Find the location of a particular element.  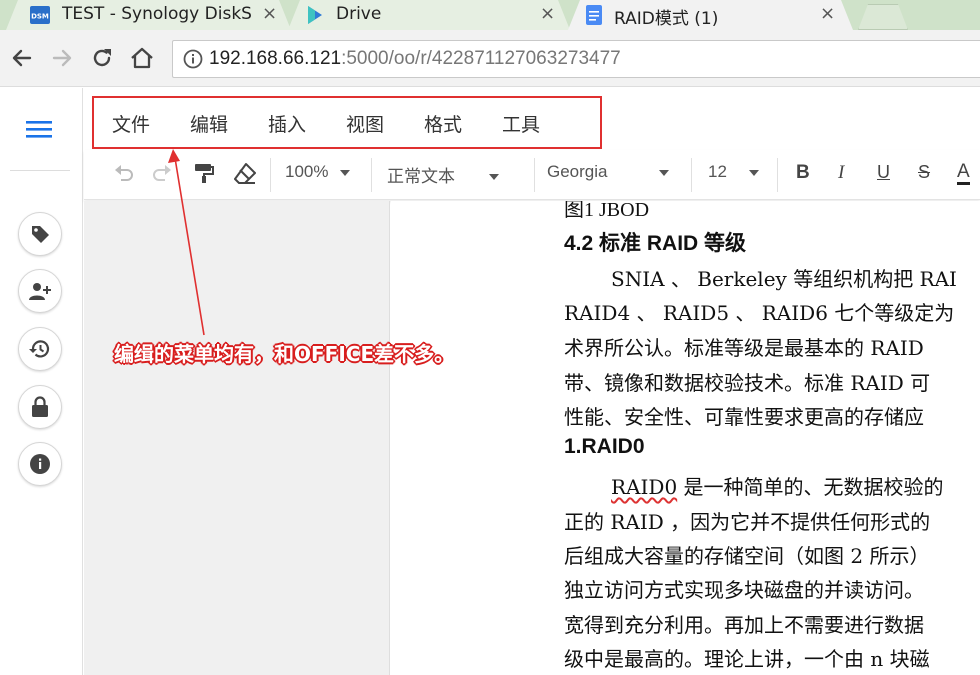

tab-title: Drive is located at coordinates (359, 14).